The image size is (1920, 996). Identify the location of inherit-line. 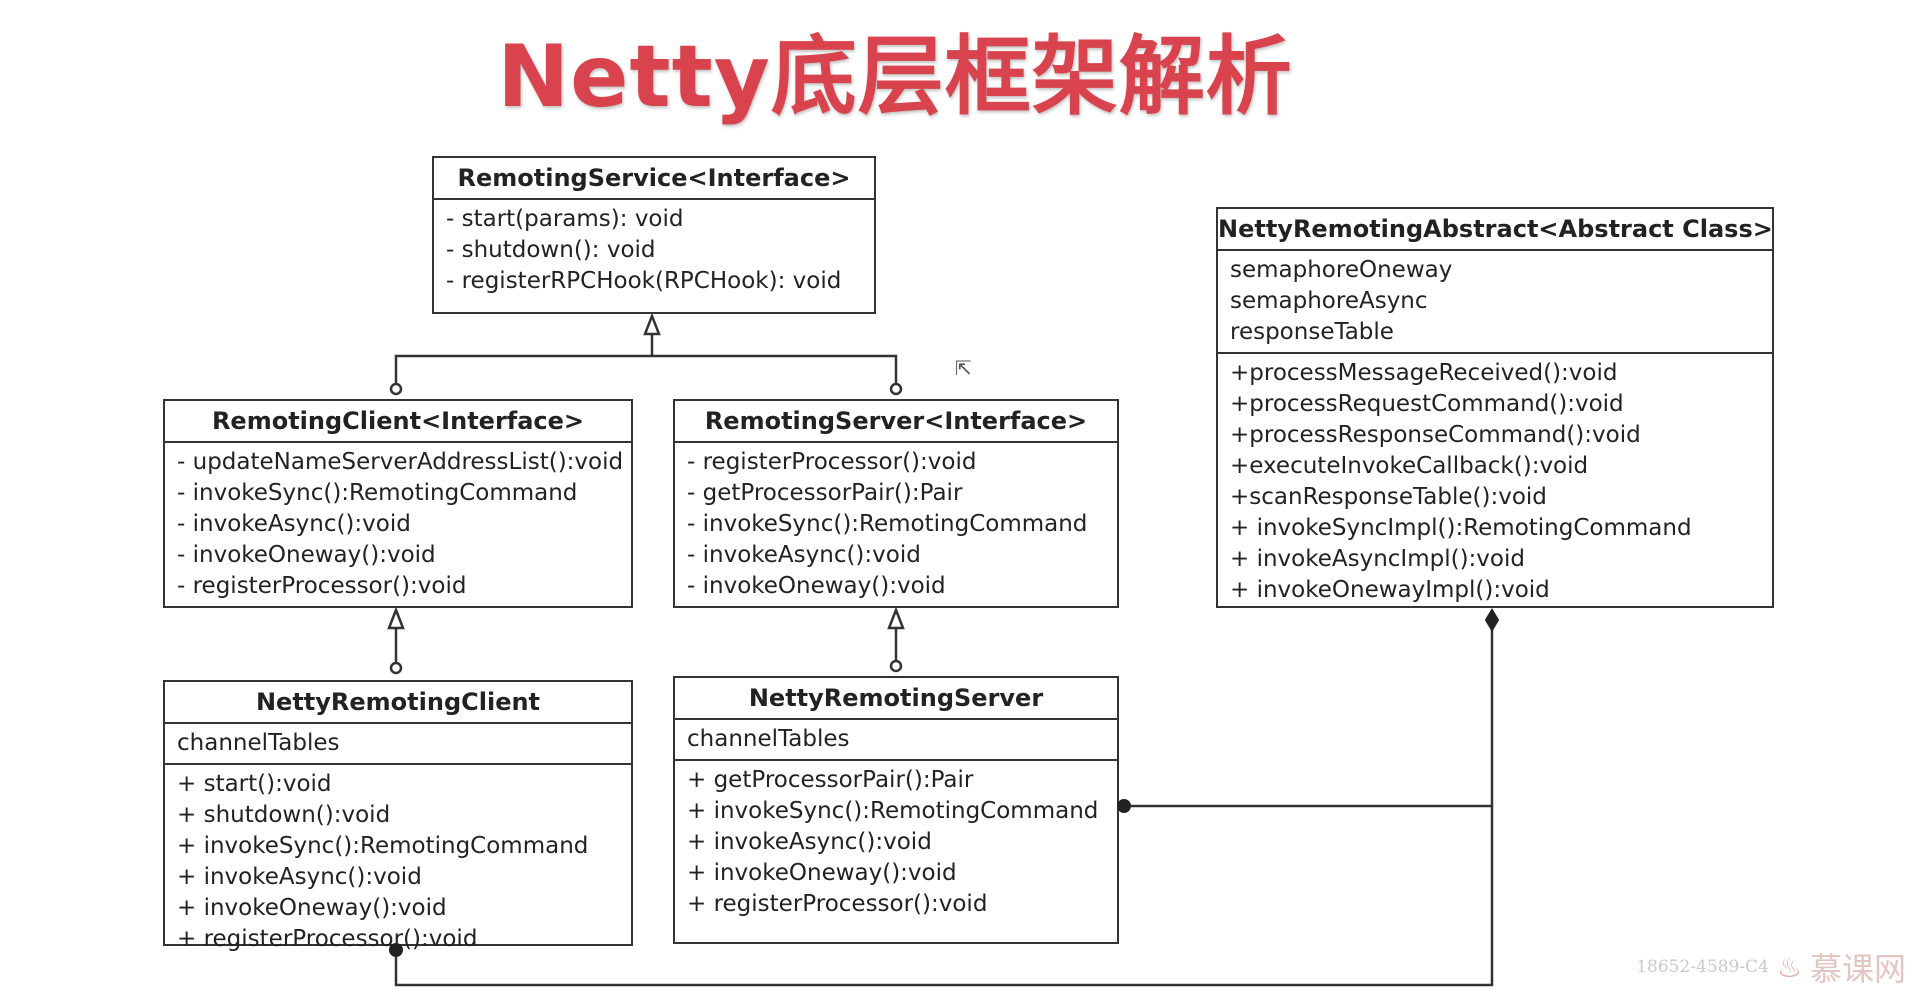
(646, 374).